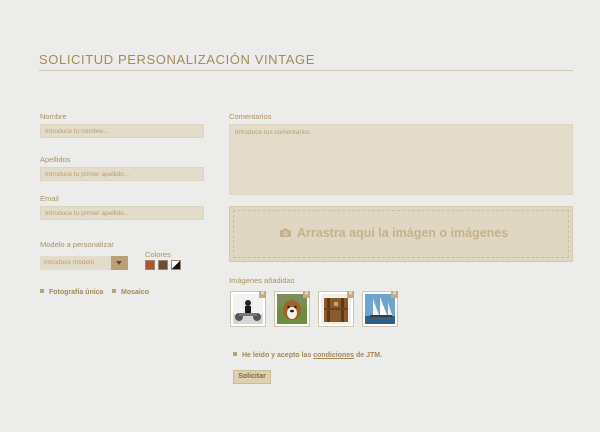 The image size is (600, 432). I want to click on apellidos-label: Apellidos, so click(55, 159).